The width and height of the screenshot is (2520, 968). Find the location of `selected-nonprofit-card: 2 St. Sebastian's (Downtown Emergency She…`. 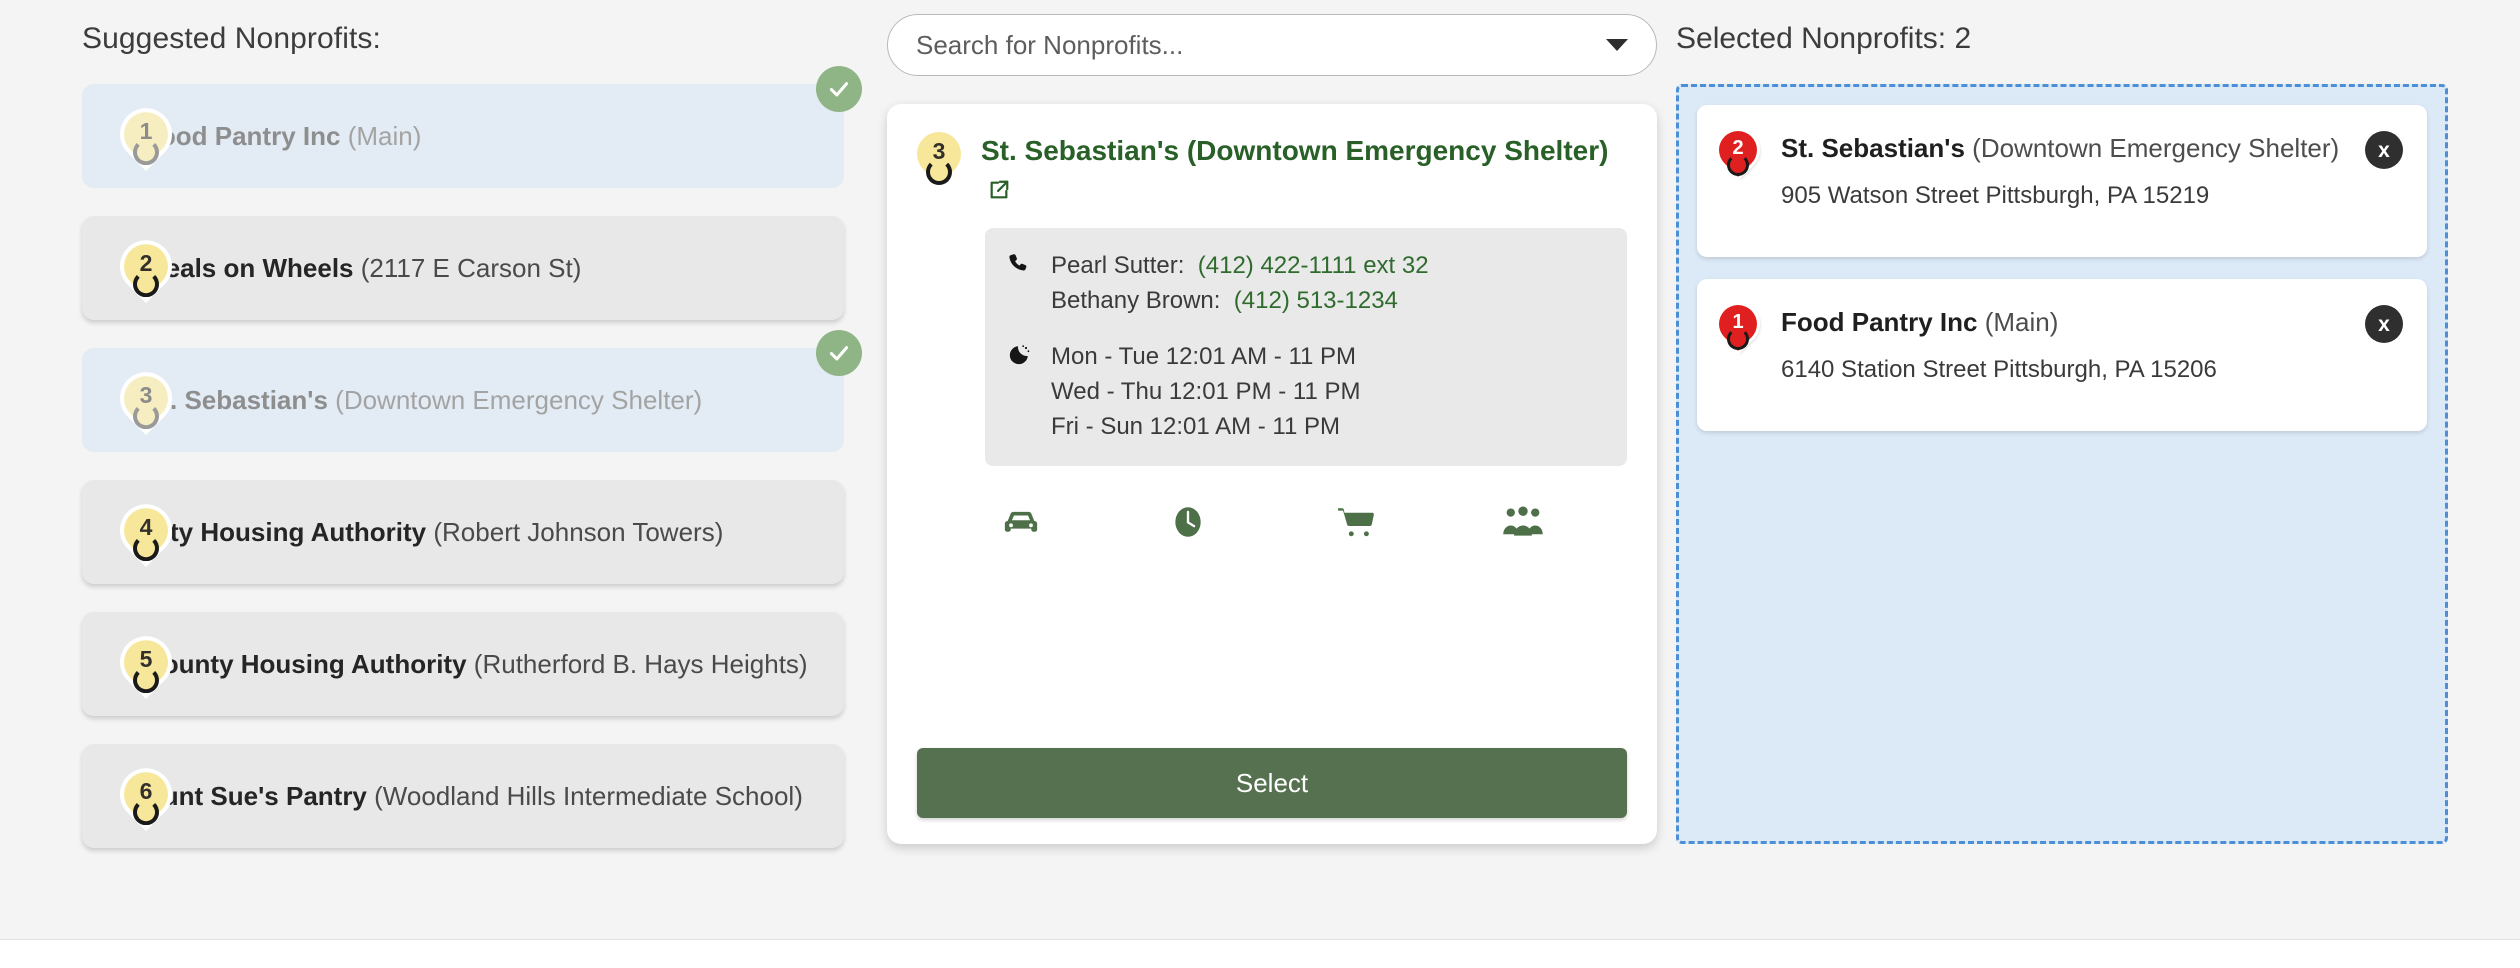

selected-nonprofit-card: 2 St. Sebastian's (Downtown Emergency She… is located at coordinates (2062, 181).